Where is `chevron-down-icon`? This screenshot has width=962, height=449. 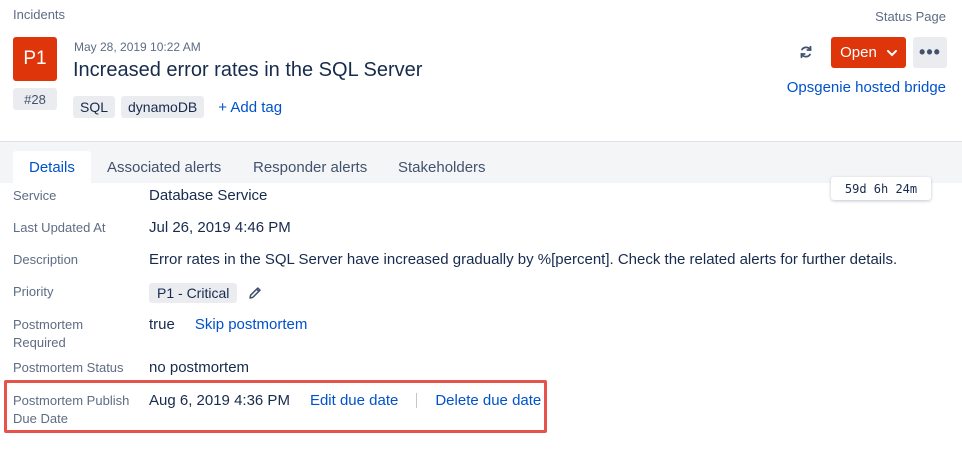 chevron-down-icon is located at coordinates (891, 52).